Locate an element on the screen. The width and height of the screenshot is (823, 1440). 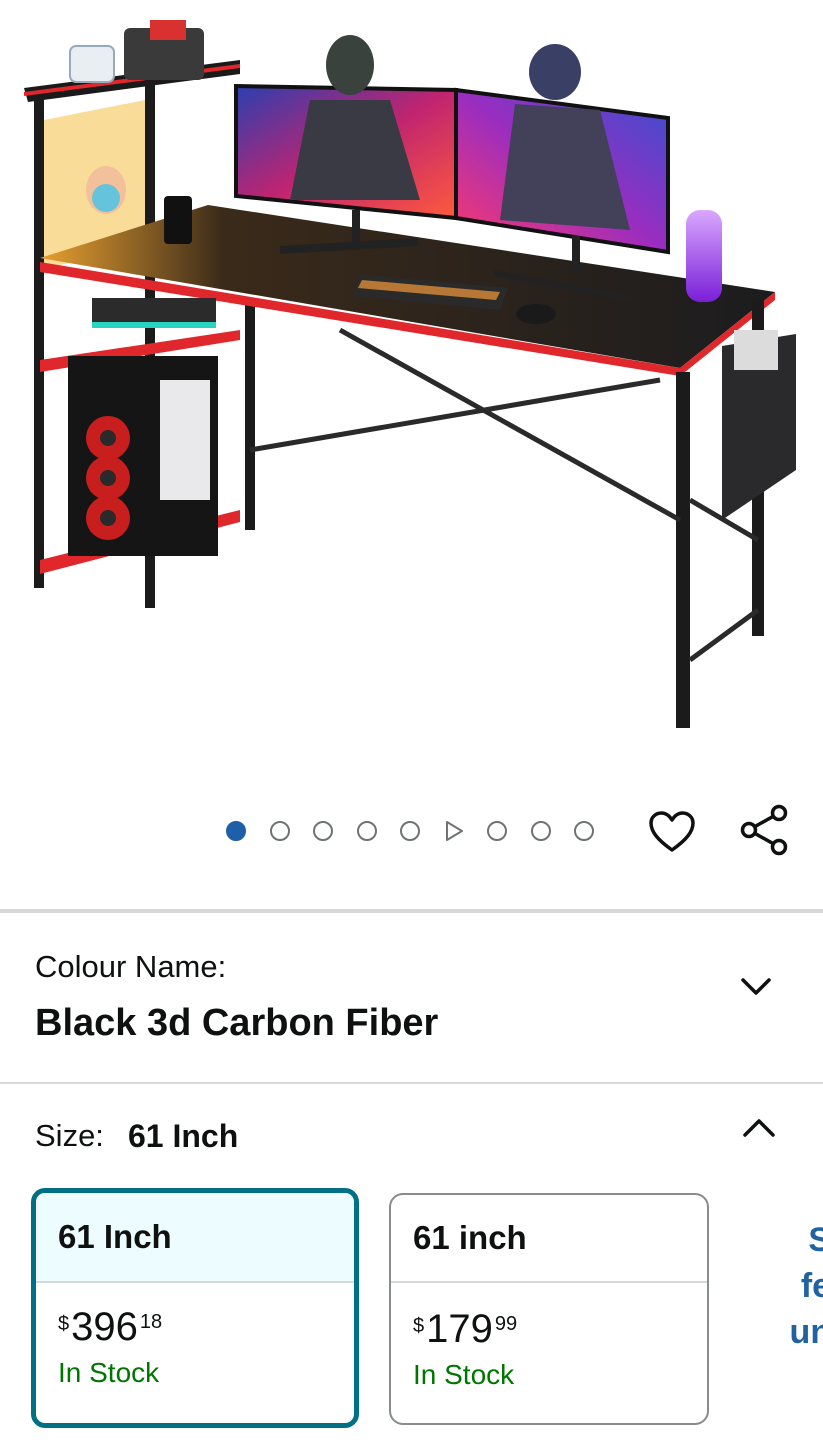
price-whole: 396 is located at coordinates (104, 1327).